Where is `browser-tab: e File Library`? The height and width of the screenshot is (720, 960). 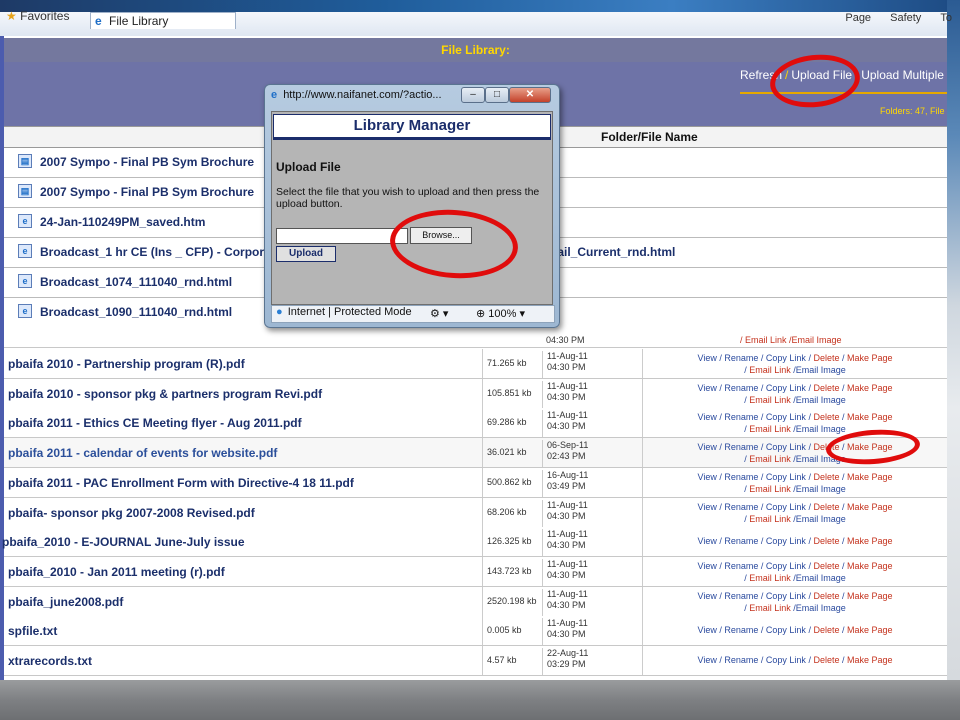 browser-tab: e File Library is located at coordinates (163, 20).